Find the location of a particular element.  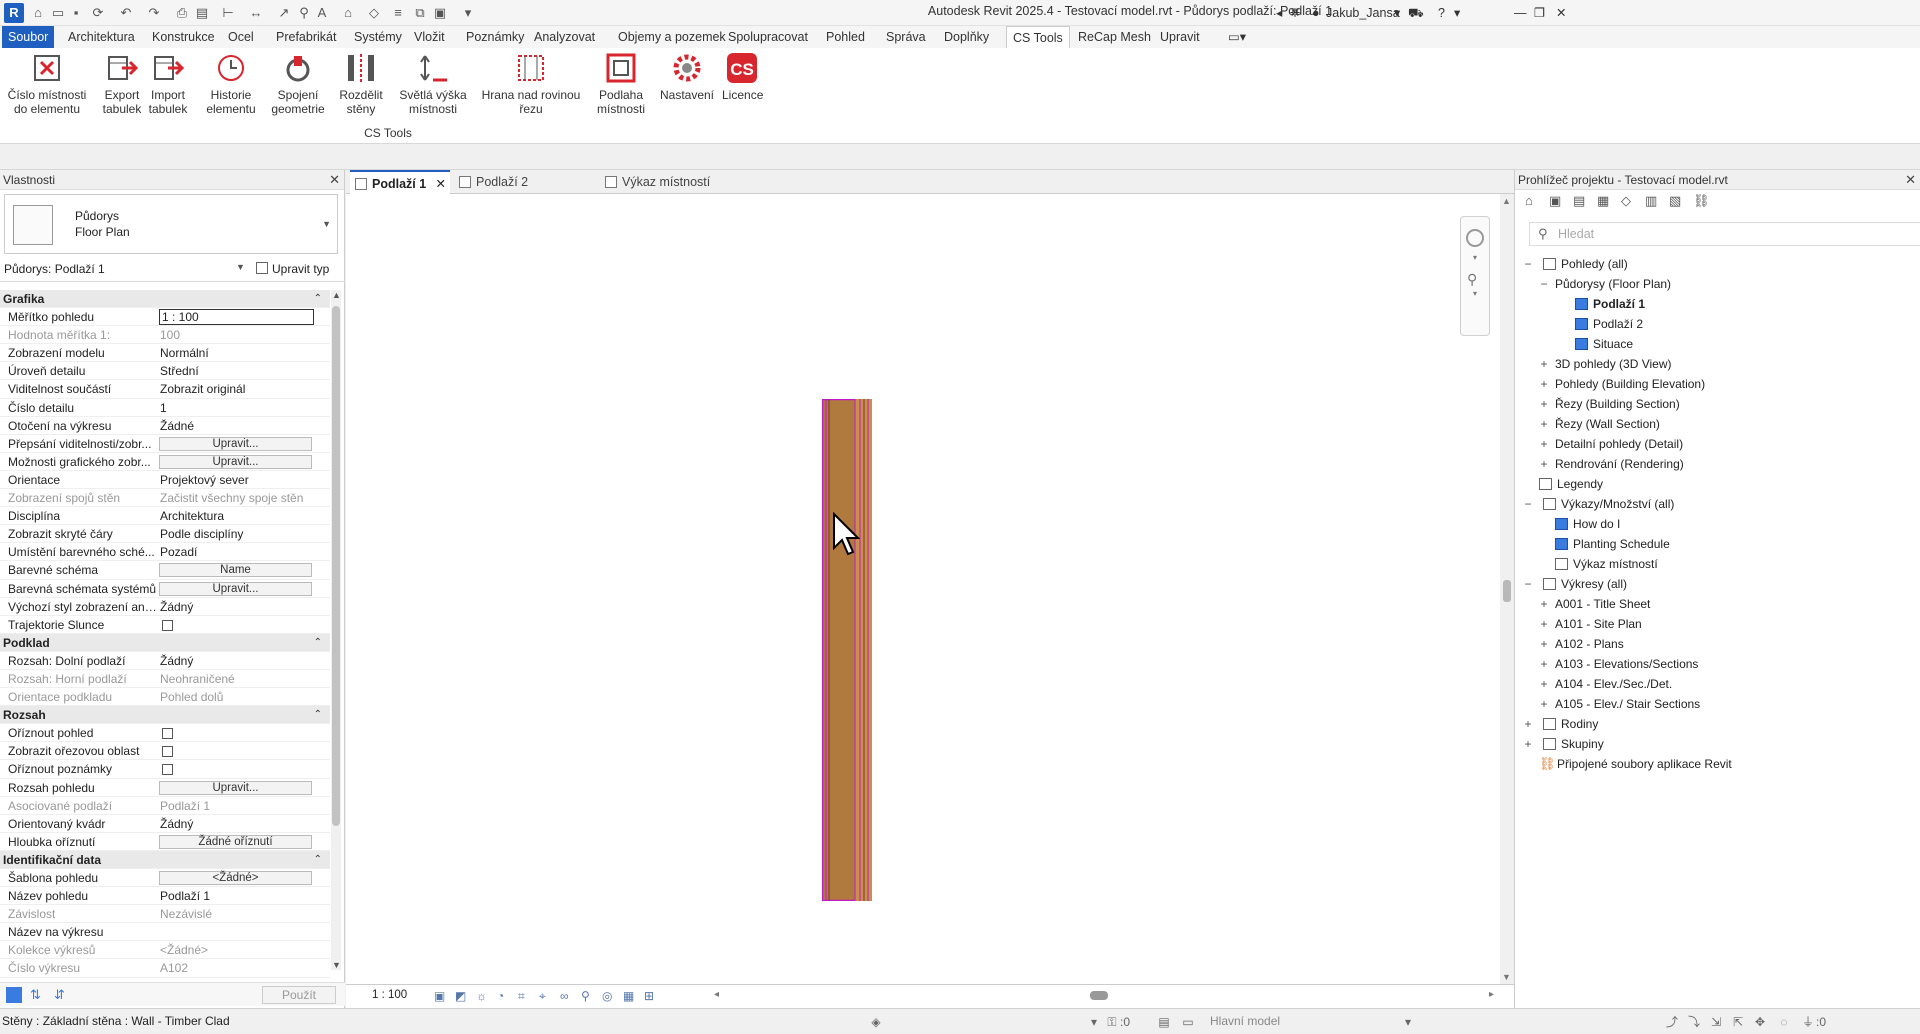

tree-node-skupiny: + Skupiny is located at coordinates (1717, 744).